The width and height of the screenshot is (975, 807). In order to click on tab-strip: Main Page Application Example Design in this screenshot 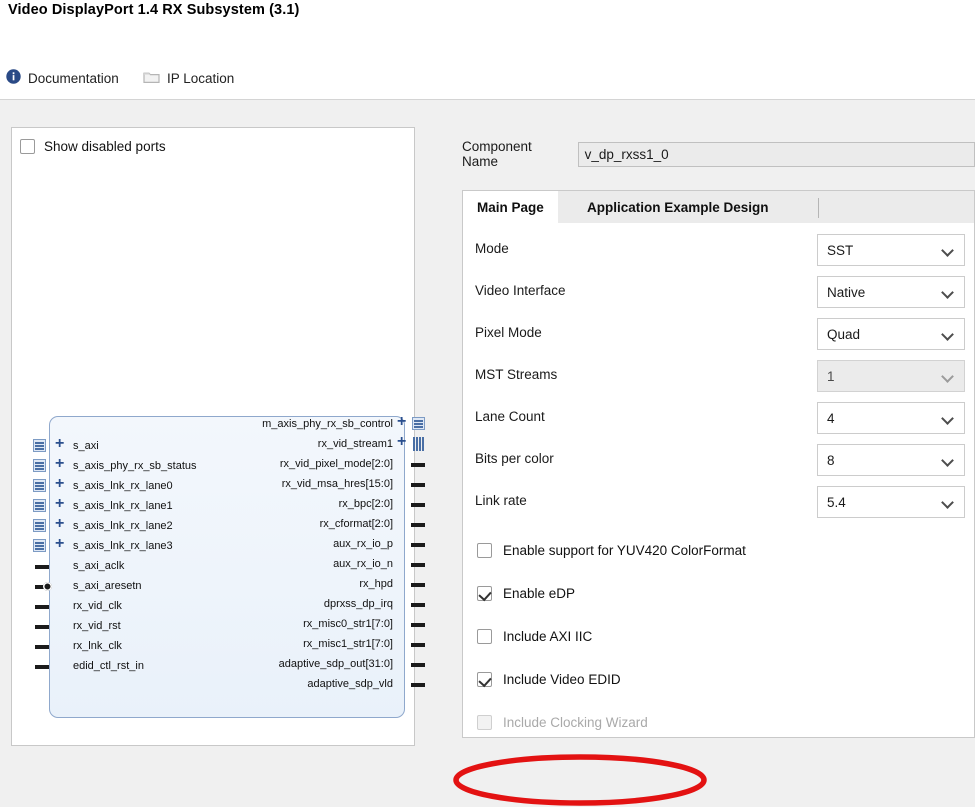, I will do `click(718, 207)`.